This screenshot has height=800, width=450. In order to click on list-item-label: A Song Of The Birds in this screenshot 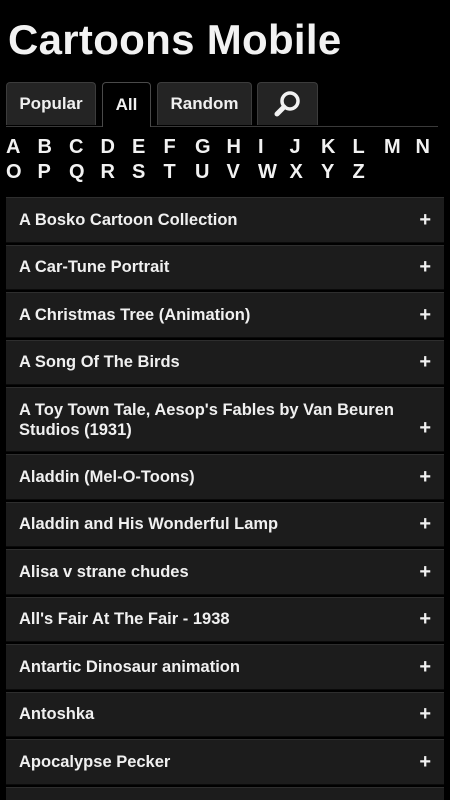, I will do `click(99, 362)`.